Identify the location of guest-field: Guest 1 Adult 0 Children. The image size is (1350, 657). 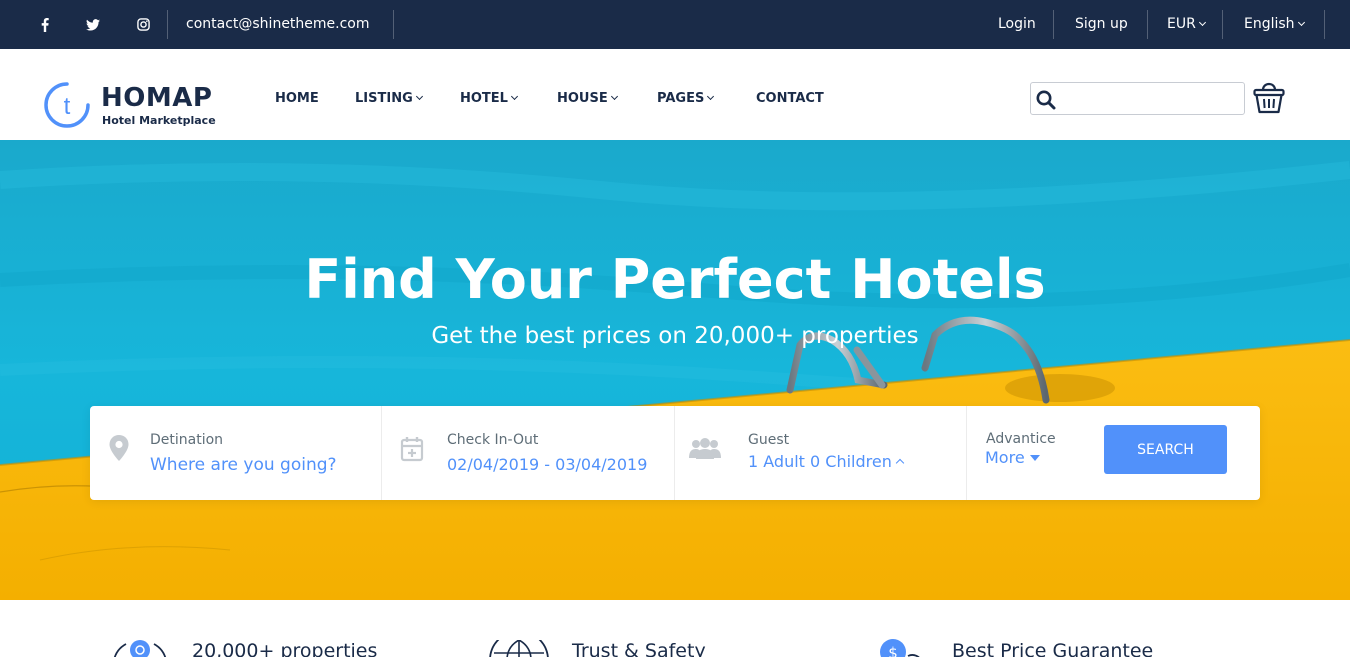
(821, 453).